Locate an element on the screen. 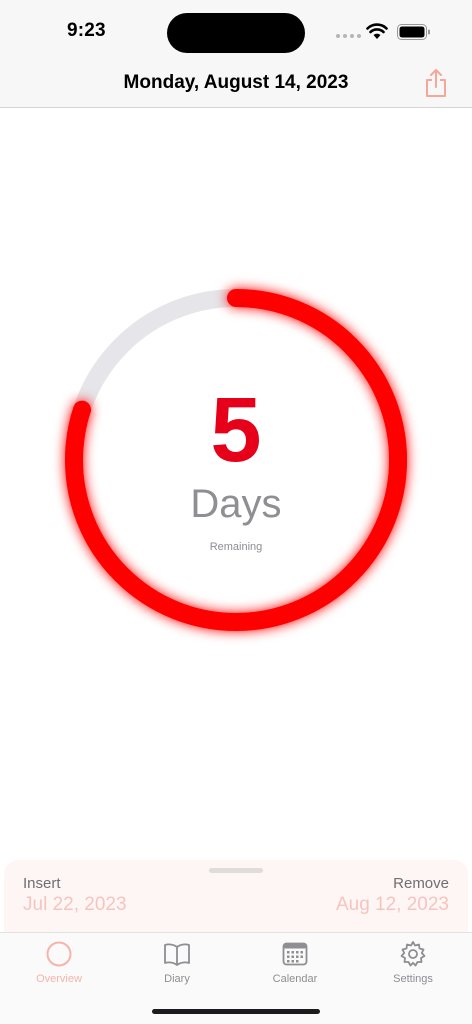  page-title: Monday, August 14, 2023 is located at coordinates (236, 82).